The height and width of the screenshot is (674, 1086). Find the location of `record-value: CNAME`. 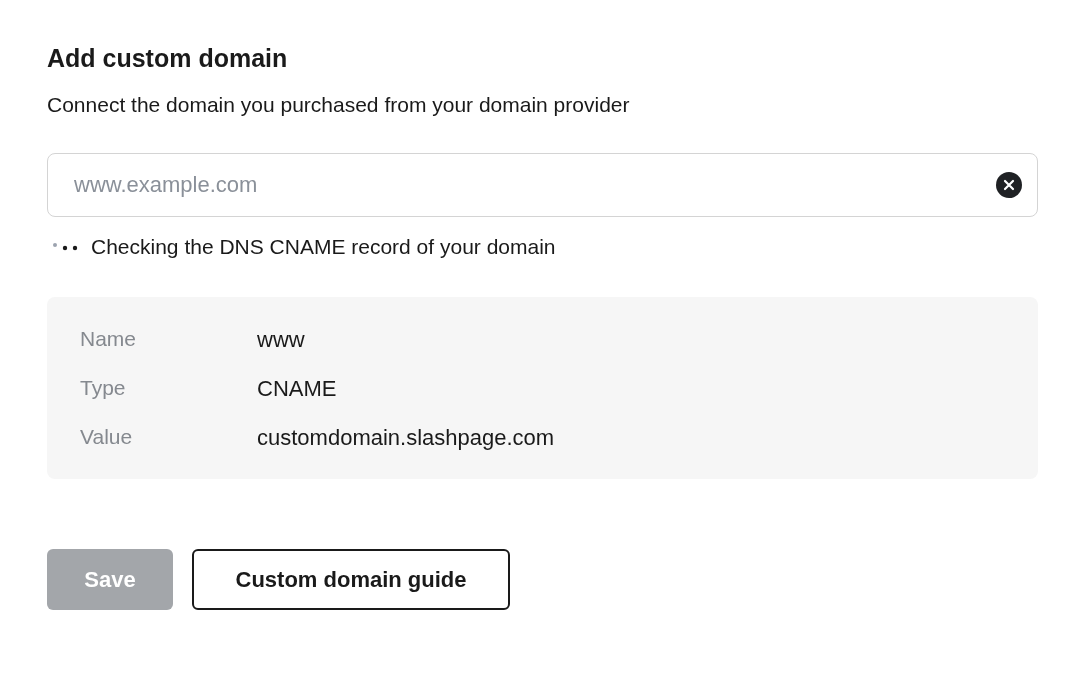

record-value: CNAME is located at coordinates (297, 388).